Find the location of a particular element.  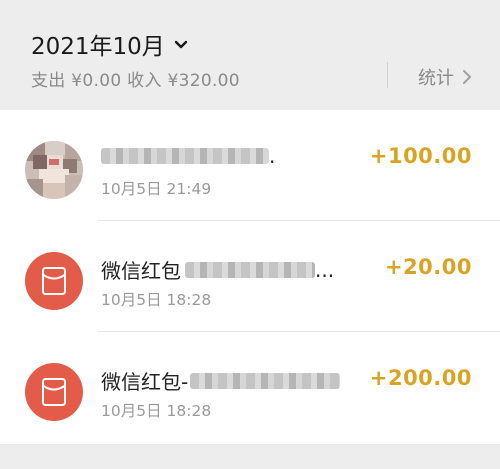

transaction-title: . is located at coordinates (188, 156).